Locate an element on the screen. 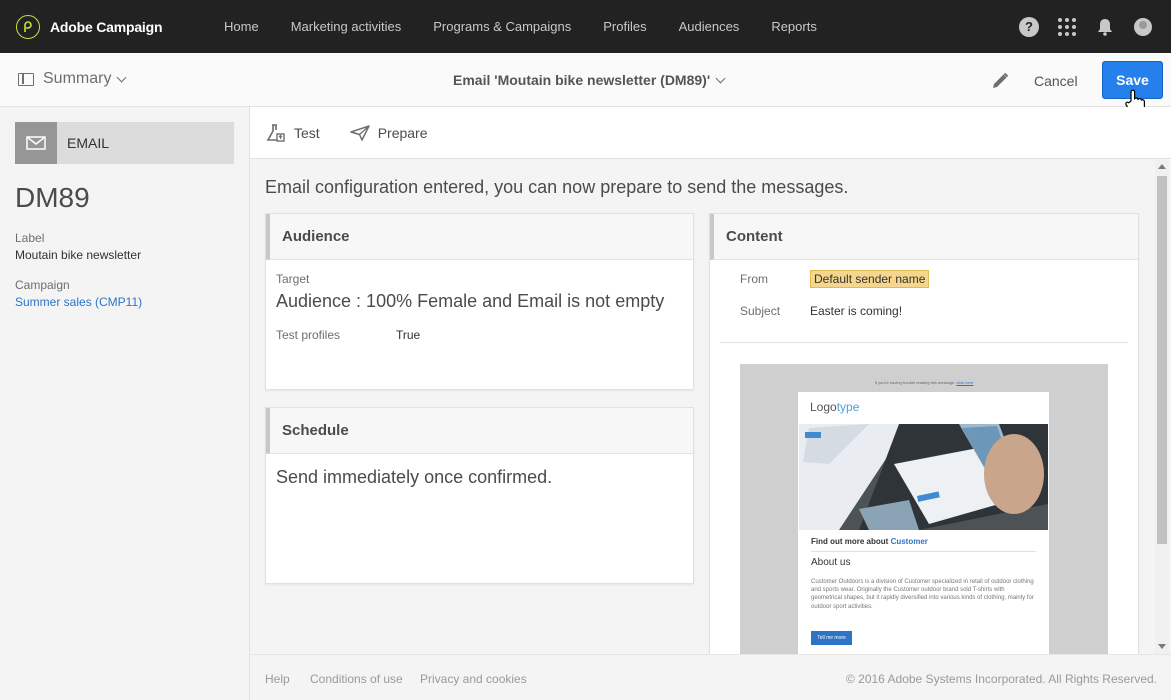 Image resolution: width=1171 pixels, height=700 pixels. email-tell-me-more-button: Tell me more is located at coordinates (831, 638).